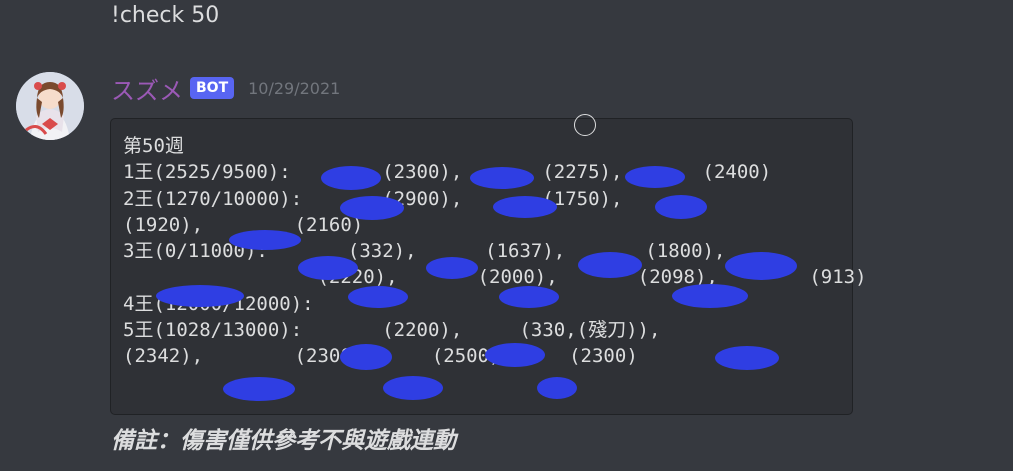 The height and width of the screenshot is (471, 1013). What do you see at coordinates (373, 198) in the screenshot?
I see `code-line: 2王(1270/10000): (2900), (1750),` at bounding box center [373, 198].